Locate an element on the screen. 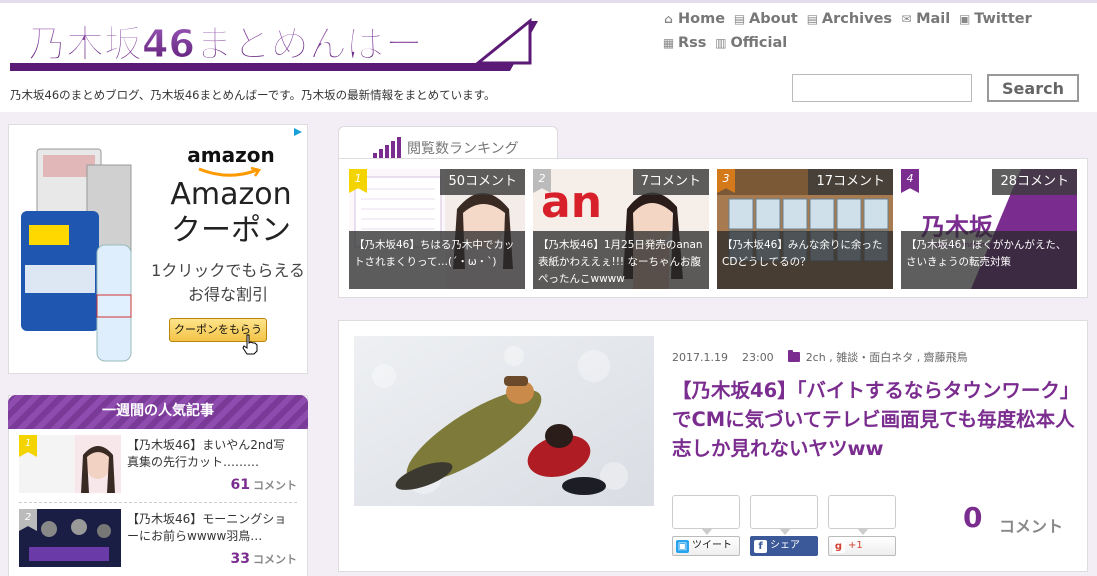 This screenshot has height=576, width=1097. comment-count: 0 is located at coordinates (972, 517).